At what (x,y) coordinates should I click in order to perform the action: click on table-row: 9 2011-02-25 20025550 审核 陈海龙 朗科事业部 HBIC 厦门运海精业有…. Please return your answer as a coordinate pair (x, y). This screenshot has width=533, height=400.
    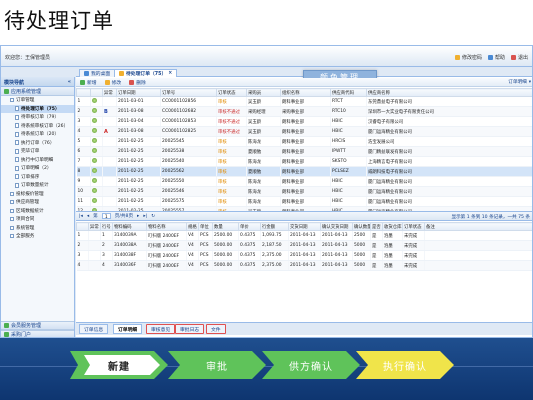
    Looking at the image, I should click on (304, 181).